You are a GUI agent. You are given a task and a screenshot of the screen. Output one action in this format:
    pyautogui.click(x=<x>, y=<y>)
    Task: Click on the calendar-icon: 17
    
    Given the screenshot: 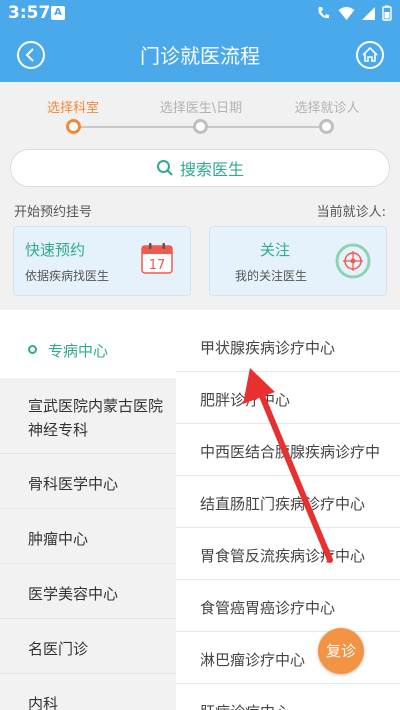 What is the action you would take?
    pyautogui.click(x=157, y=258)
    